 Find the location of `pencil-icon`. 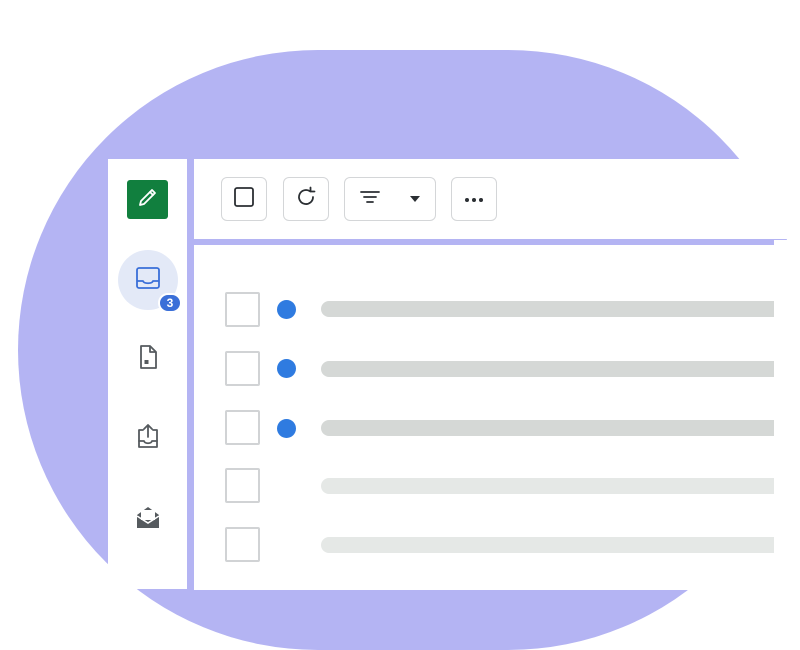

pencil-icon is located at coordinates (148, 199).